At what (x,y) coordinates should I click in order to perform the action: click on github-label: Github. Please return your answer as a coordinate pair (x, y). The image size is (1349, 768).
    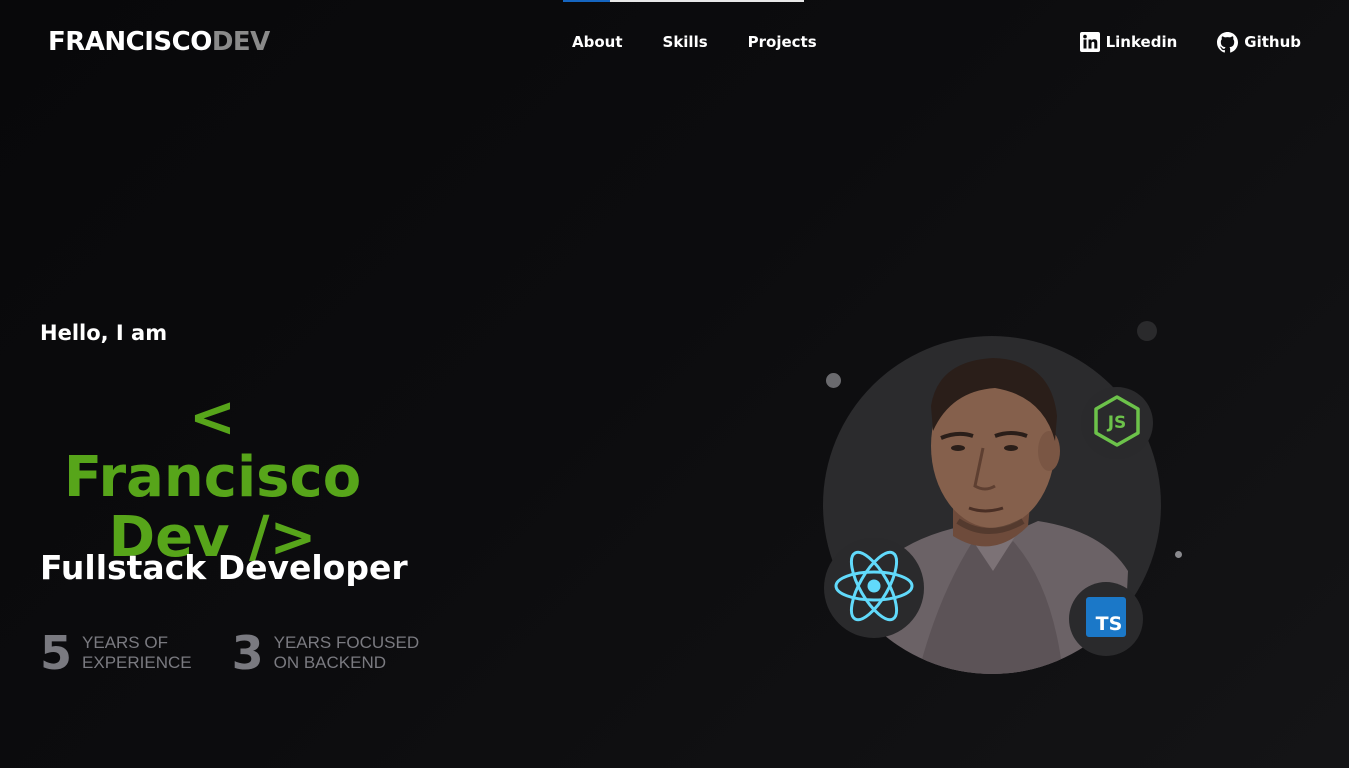
    Looking at the image, I should click on (1272, 42).